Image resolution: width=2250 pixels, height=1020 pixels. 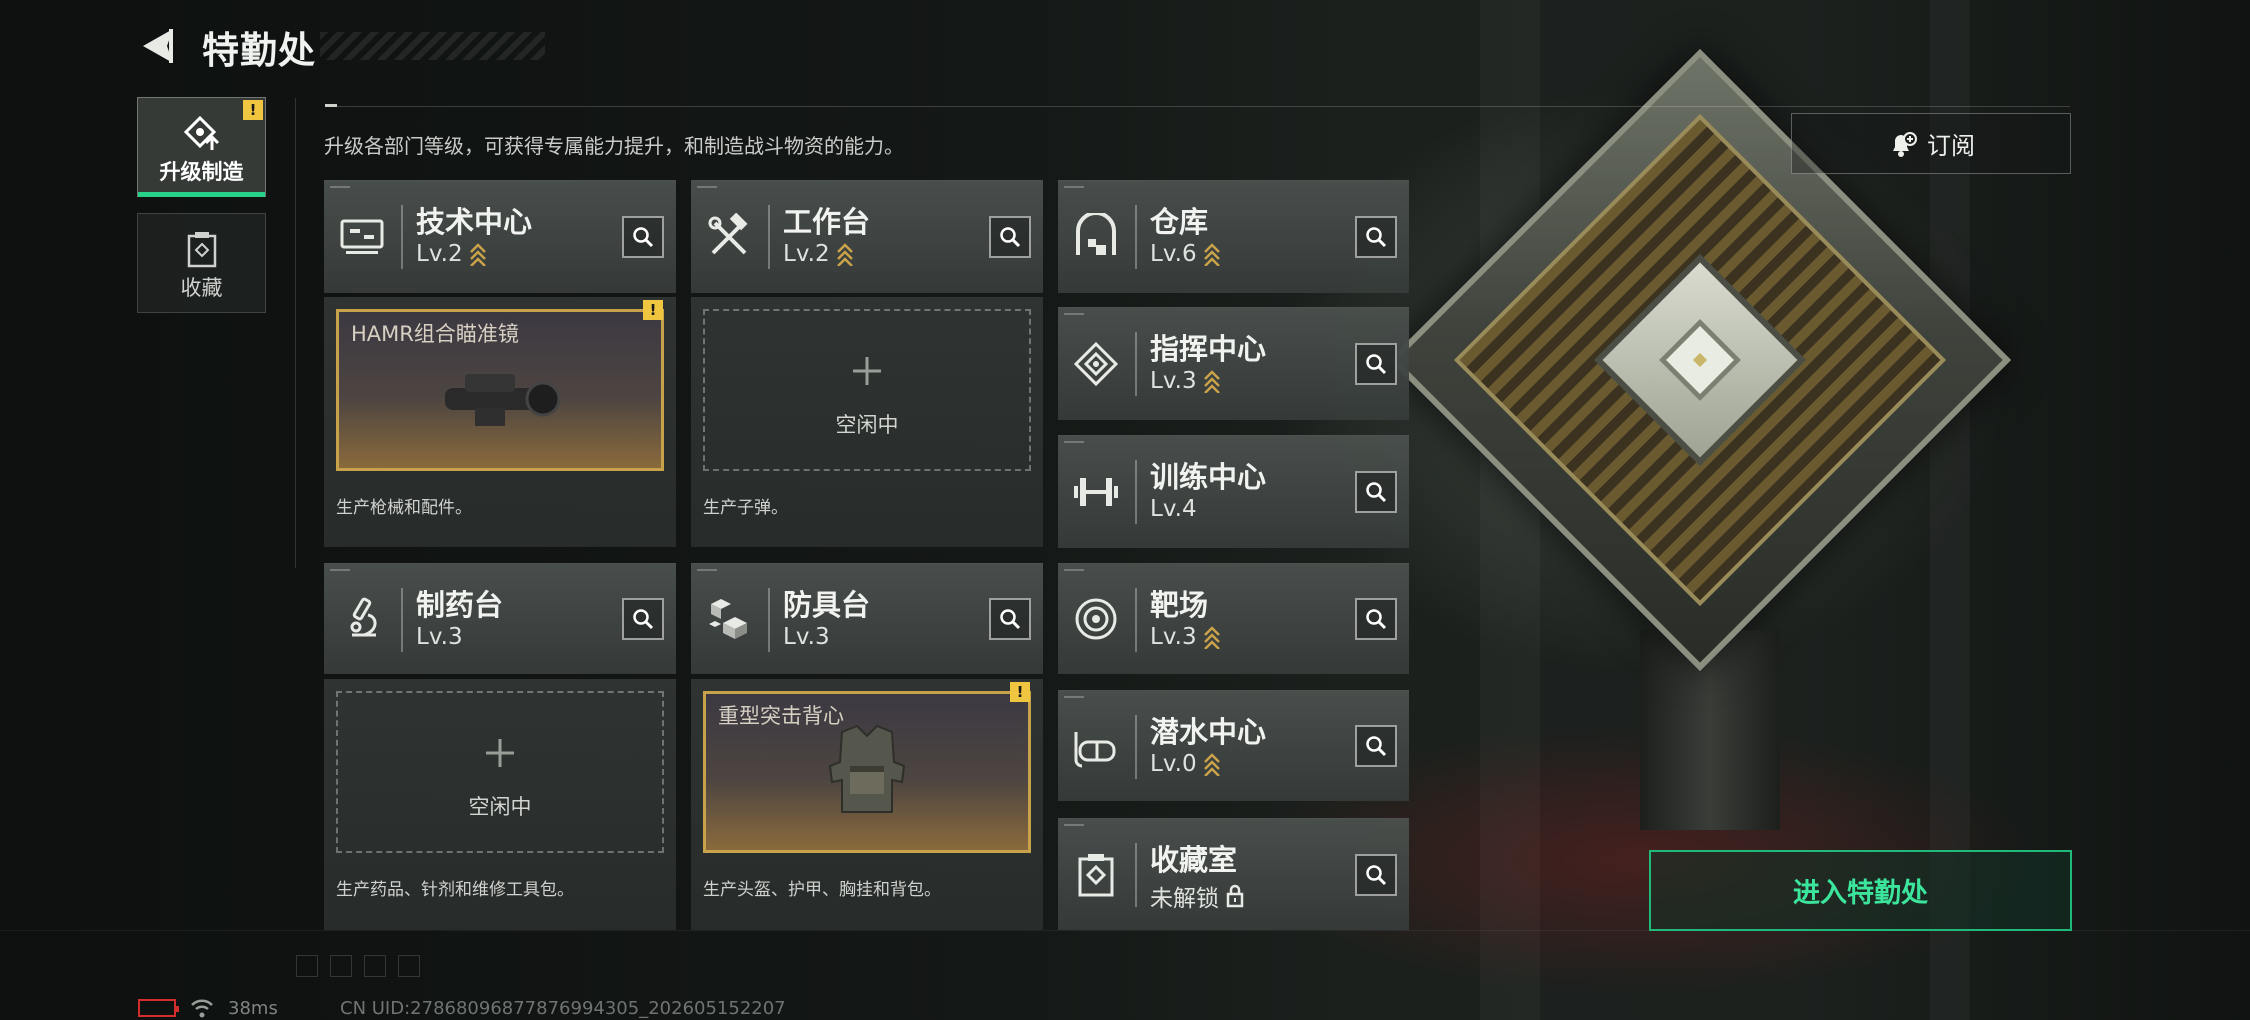 I want to click on production-item-name: HAMR组合瞄准镜, so click(x=435, y=334).